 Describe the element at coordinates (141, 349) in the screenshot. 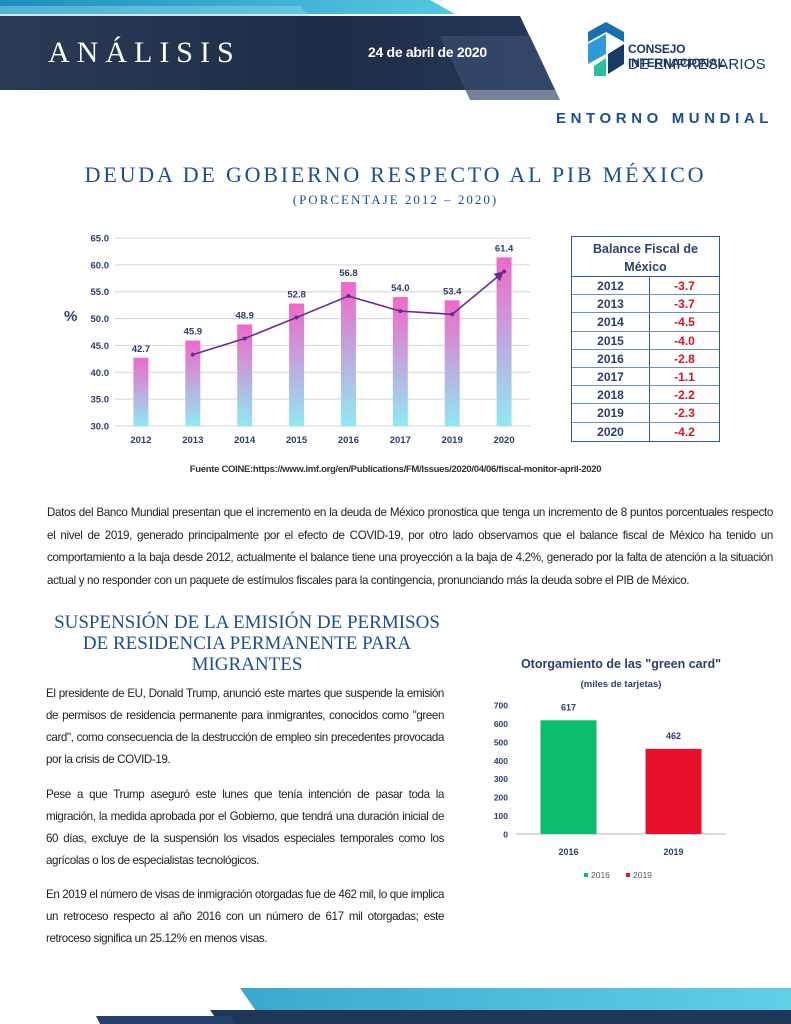

I see `data-label: 42.7` at that location.